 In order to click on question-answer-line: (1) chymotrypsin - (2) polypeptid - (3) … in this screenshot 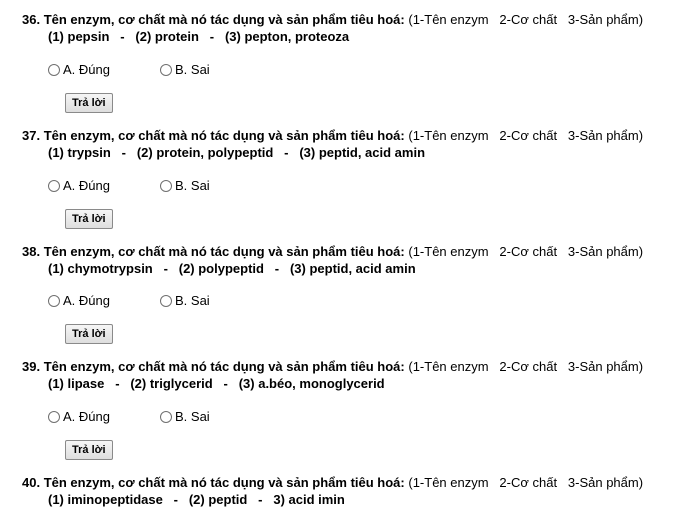, I will do `click(232, 268)`.